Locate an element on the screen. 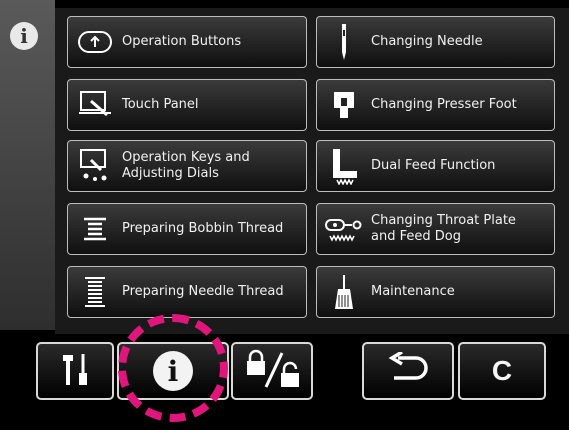 This screenshot has width=569, height=441. info-mode-icon: i is located at coordinates (24, 36).